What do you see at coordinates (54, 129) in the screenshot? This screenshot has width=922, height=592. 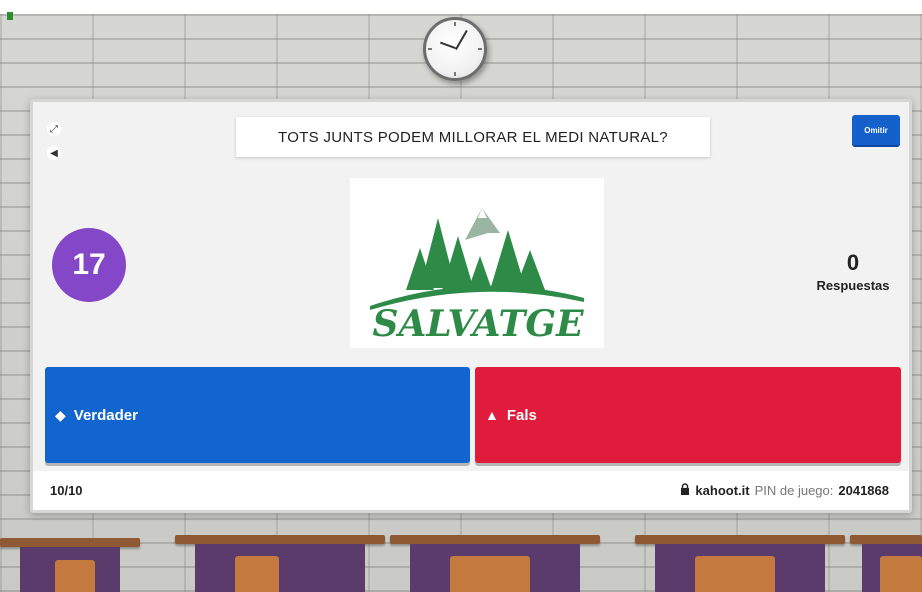 I see `expand-icon: ⤢` at bounding box center [54, 129].